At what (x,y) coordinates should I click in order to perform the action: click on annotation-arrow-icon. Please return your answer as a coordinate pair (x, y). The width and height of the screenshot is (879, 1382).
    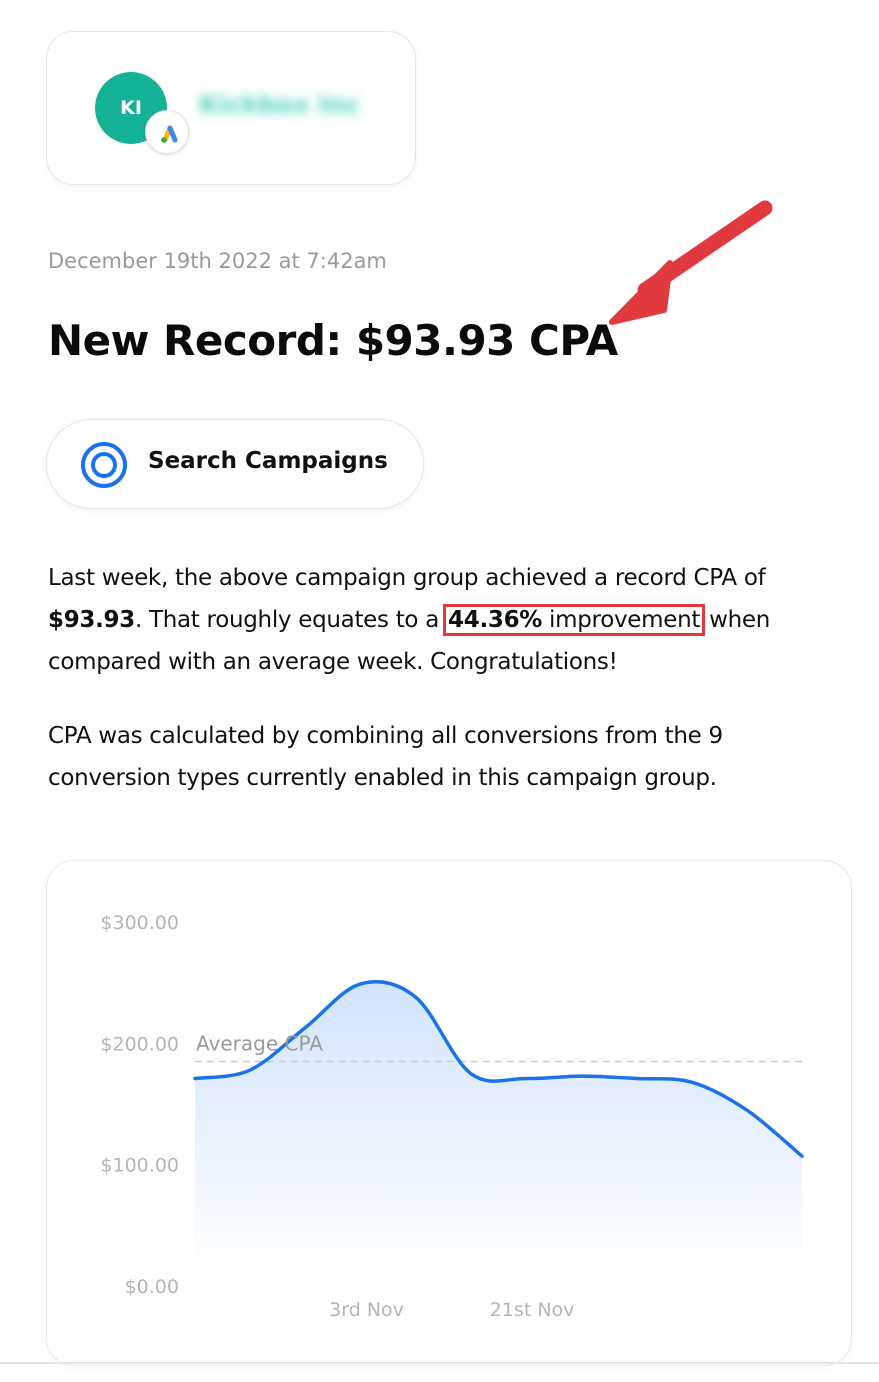
    Looking at the image, I should click on (691, 262).